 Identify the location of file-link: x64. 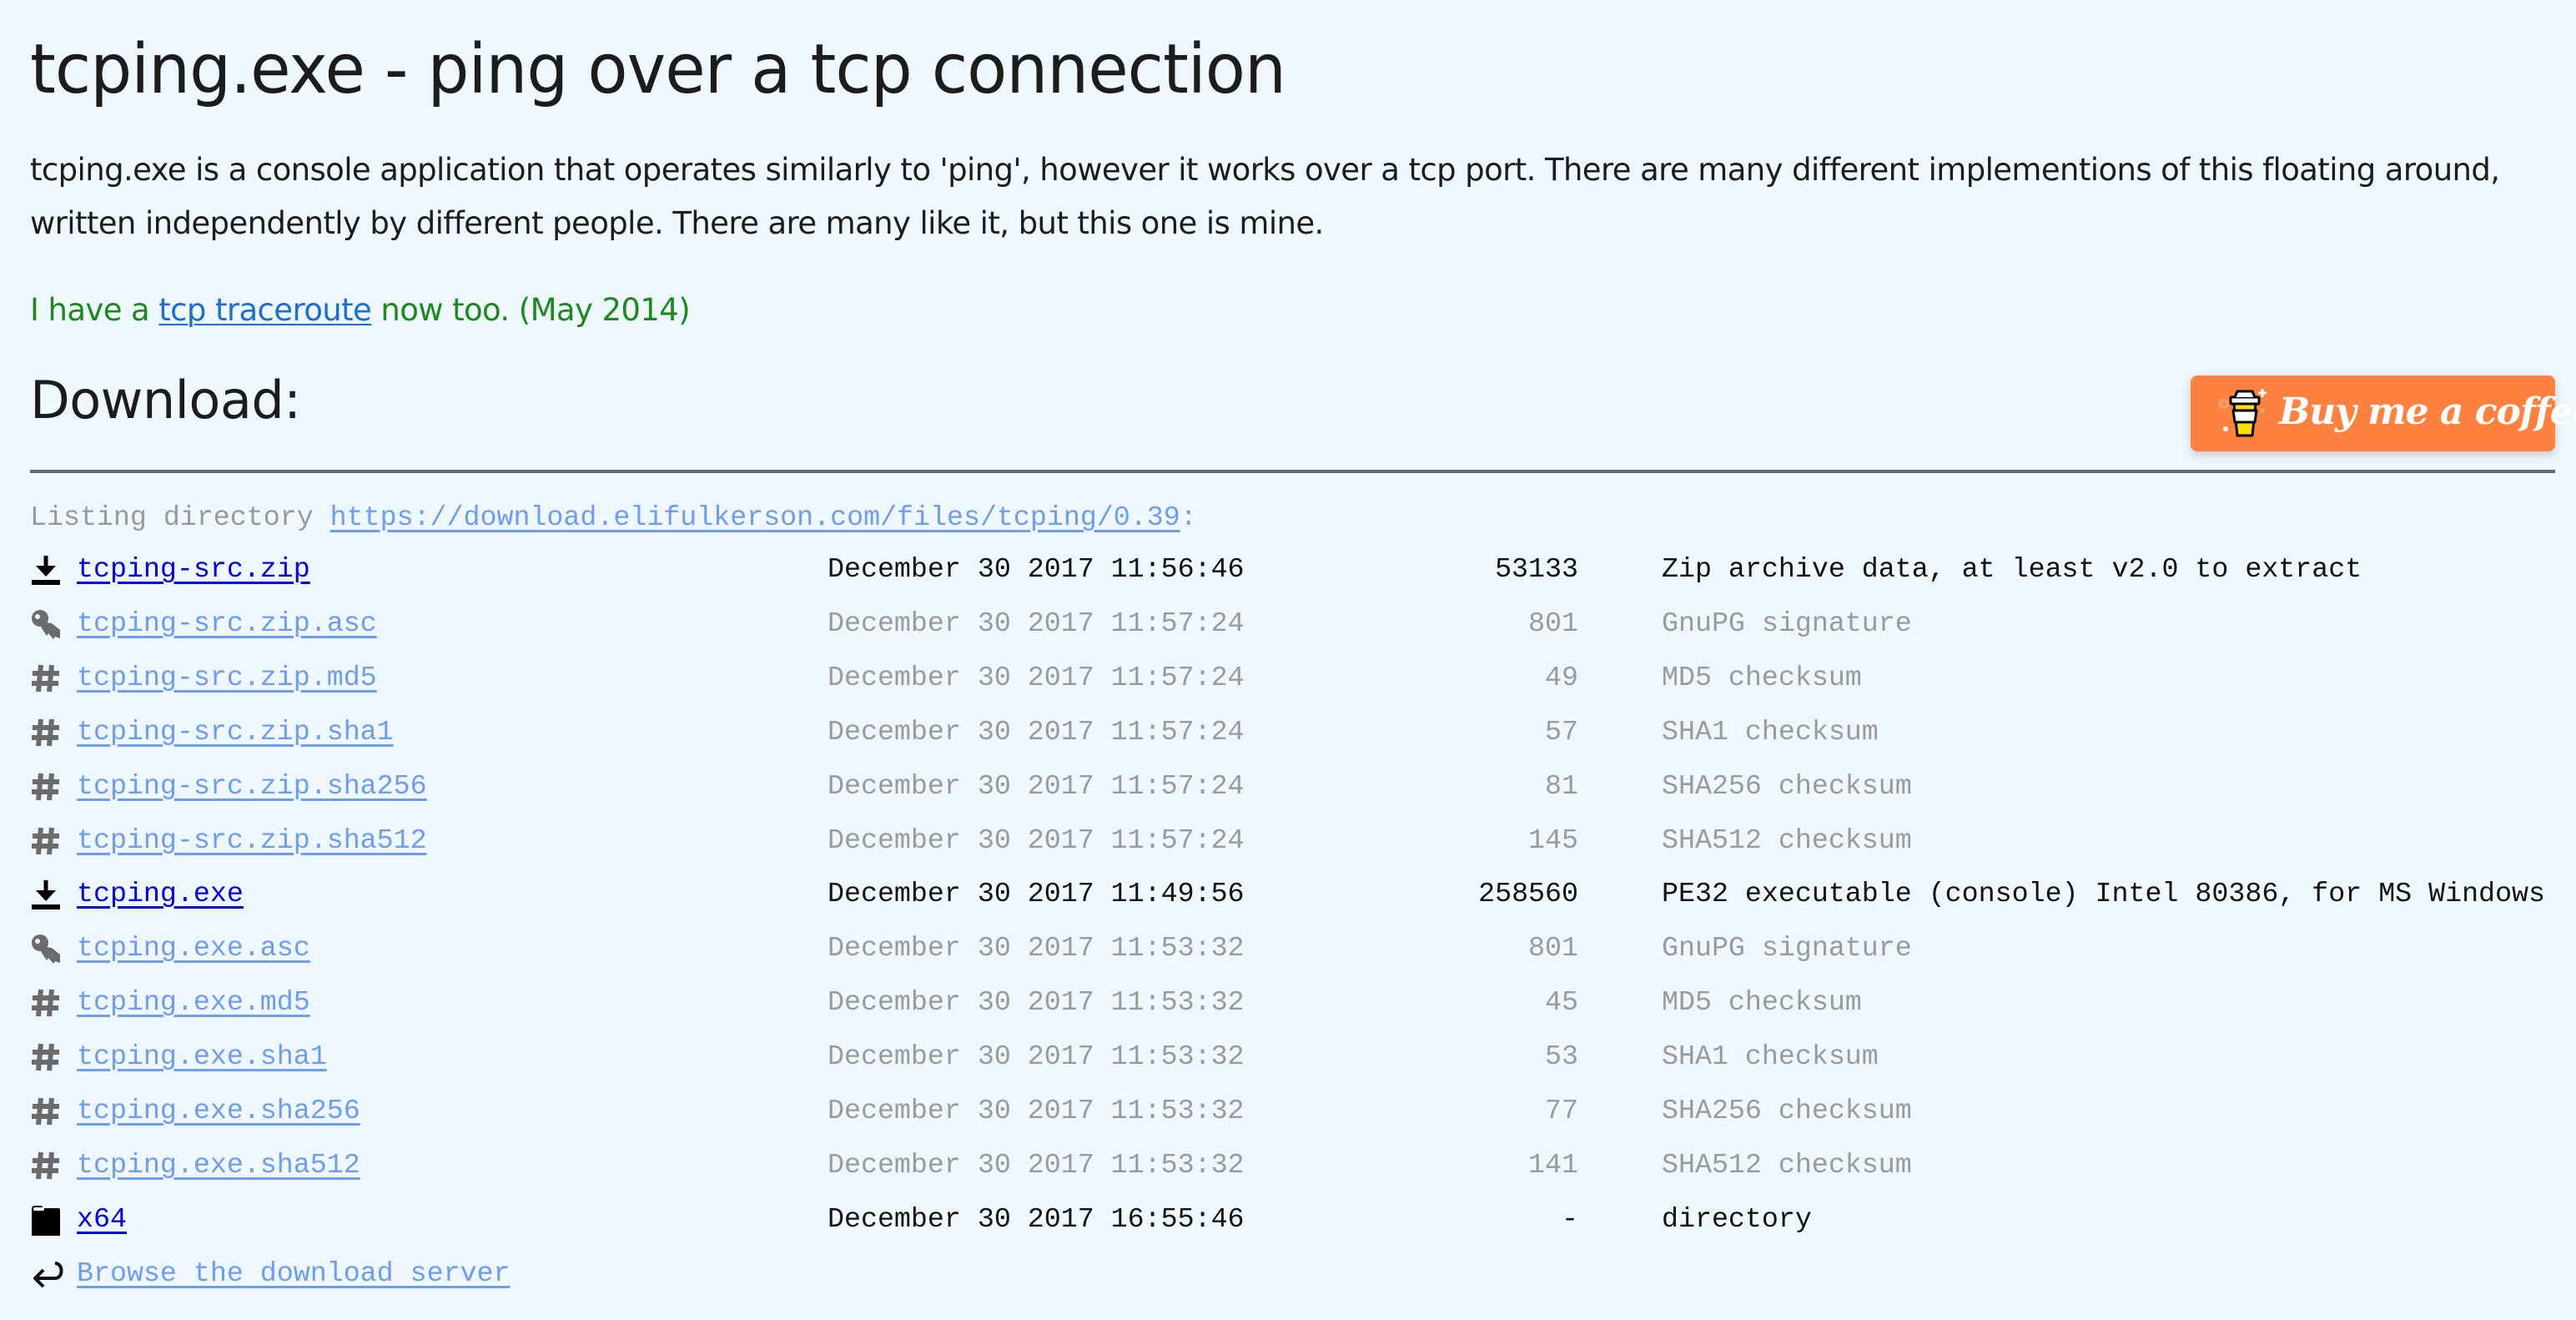
(102, 1219).